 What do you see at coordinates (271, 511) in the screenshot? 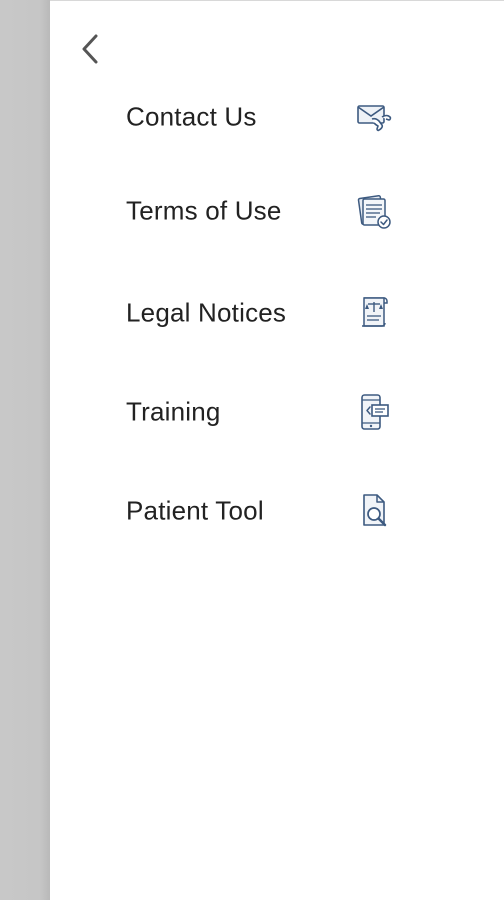
I see `menu-item-patient-tool: Patient Tool` at bounding box center [271, 511].